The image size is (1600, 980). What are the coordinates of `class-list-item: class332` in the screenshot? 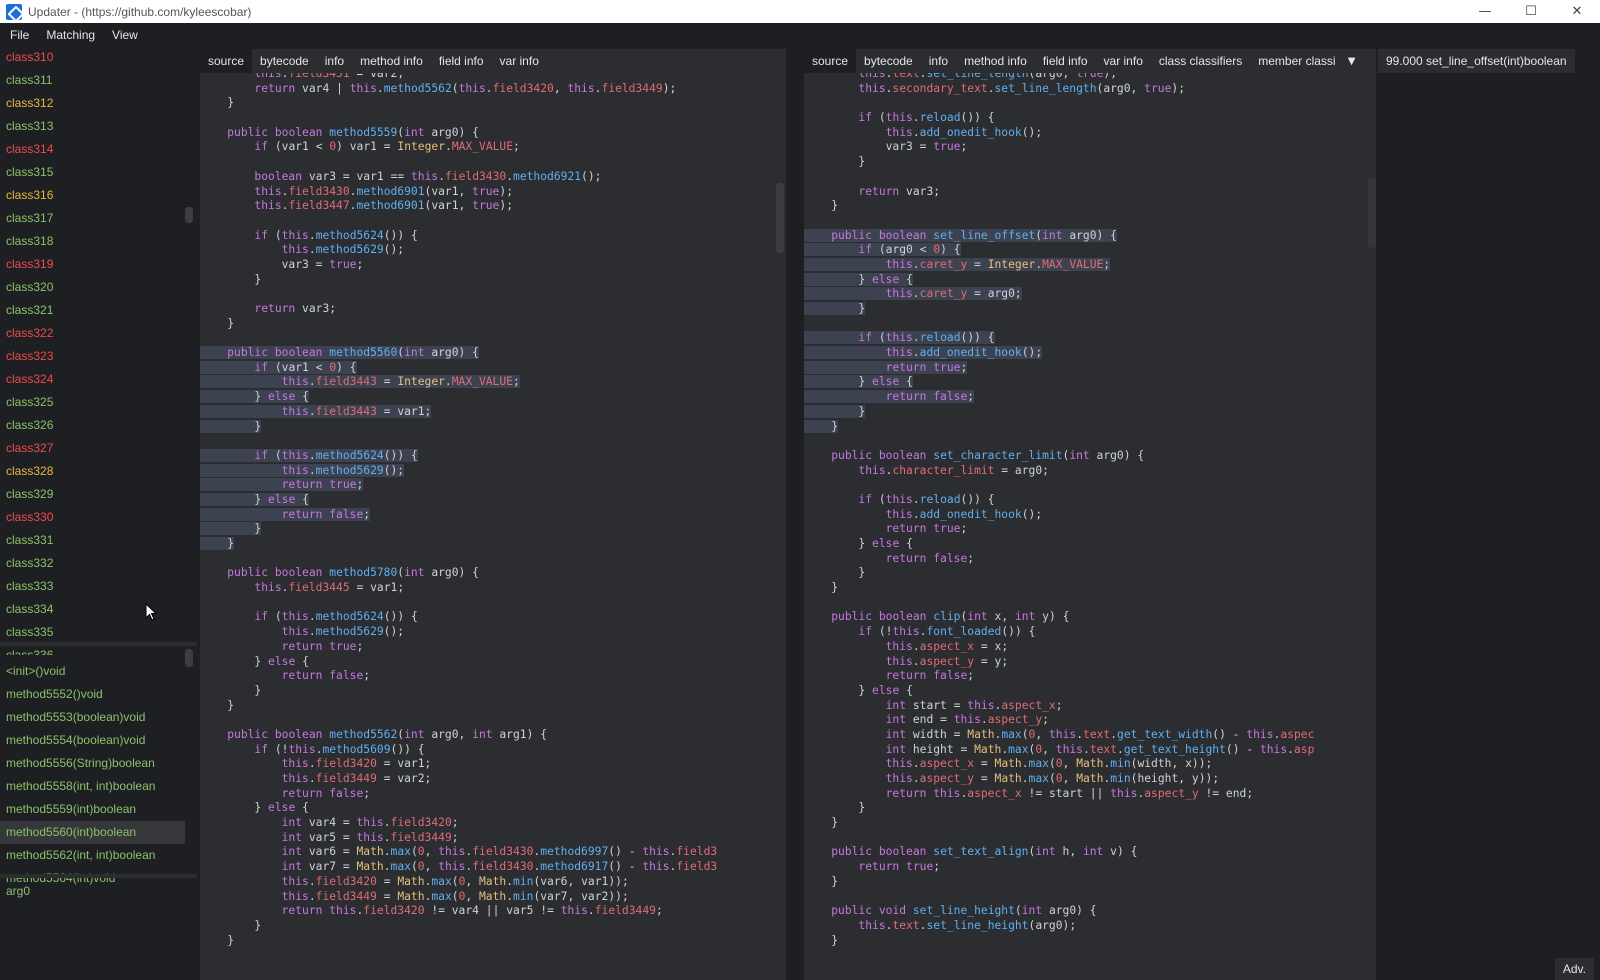 It's located at (92, 563).